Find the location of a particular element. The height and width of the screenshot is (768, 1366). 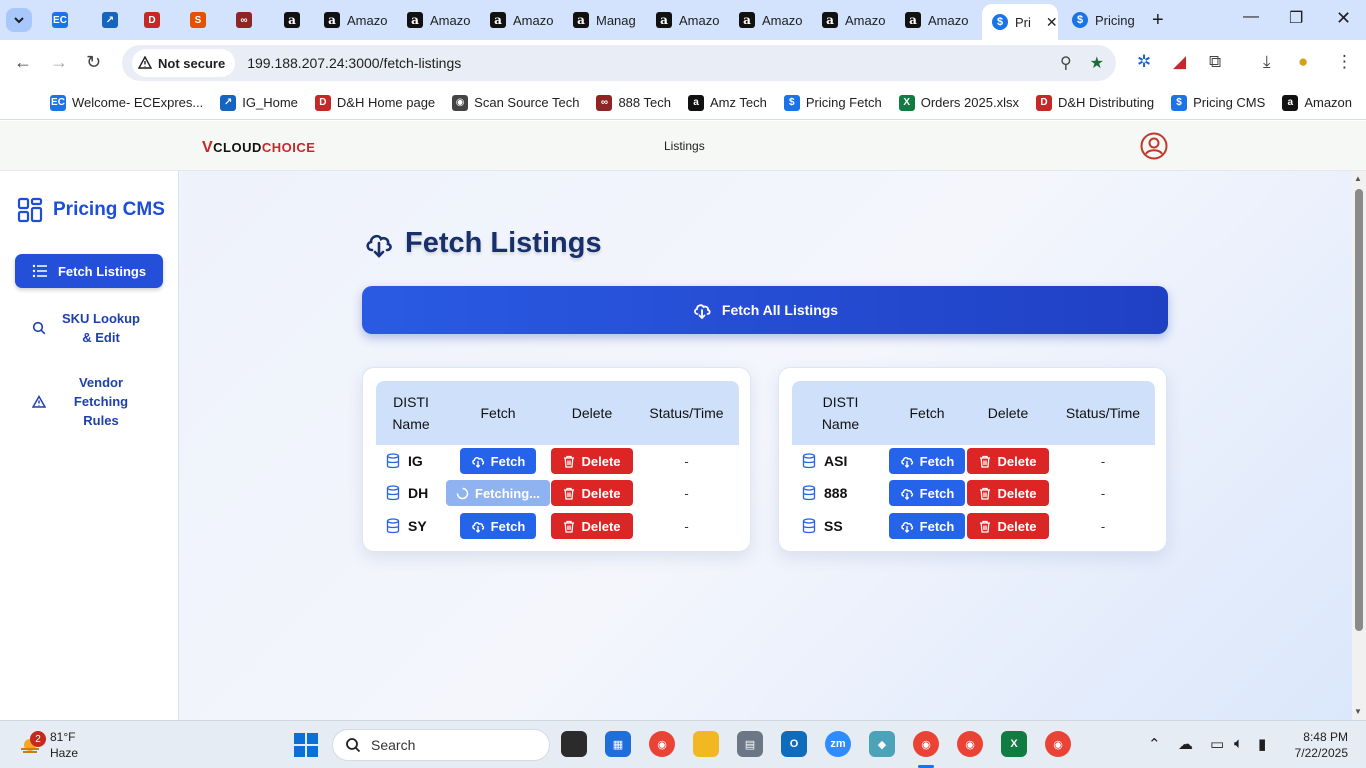

scrollbar-thumb is located at coordinates (1359, 410).